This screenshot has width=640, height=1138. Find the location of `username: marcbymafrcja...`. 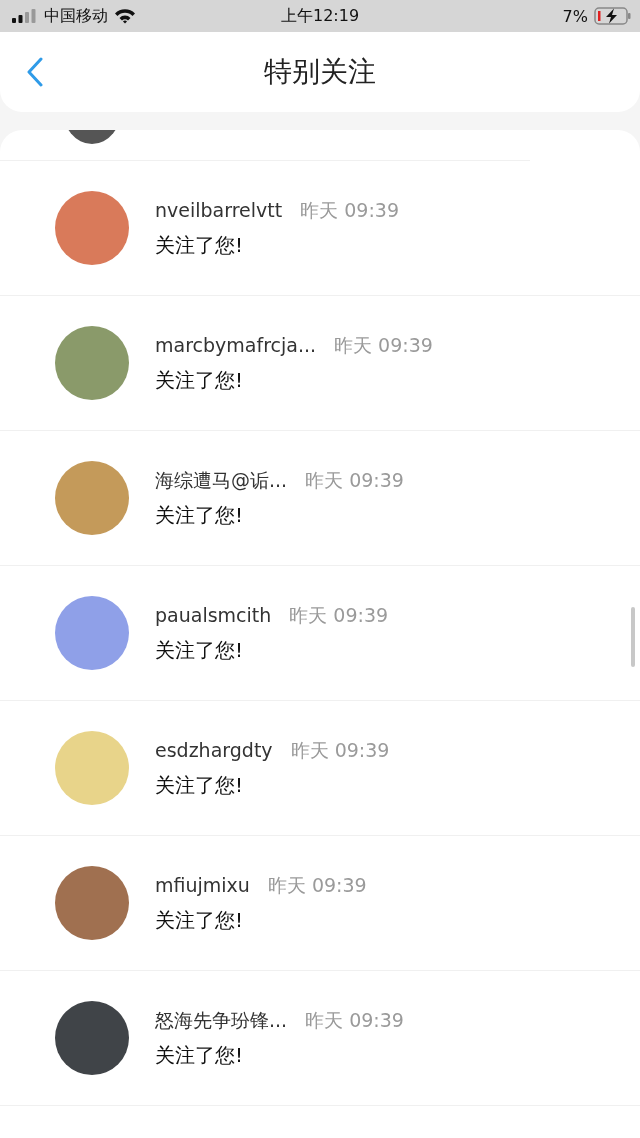

username: marcbymafrcja... is located at coordinates (236, 344).